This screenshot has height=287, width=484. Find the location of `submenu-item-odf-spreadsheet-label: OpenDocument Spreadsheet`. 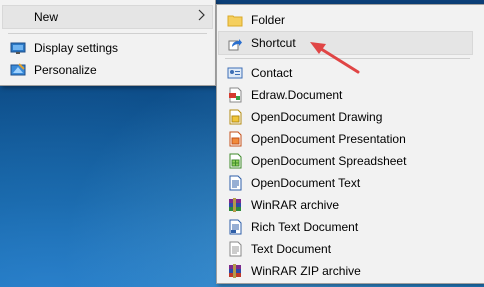

submenu-item-odf-spreadsheet-label: OpenDocument Spreadsheet is located at coordinates (329, 161).